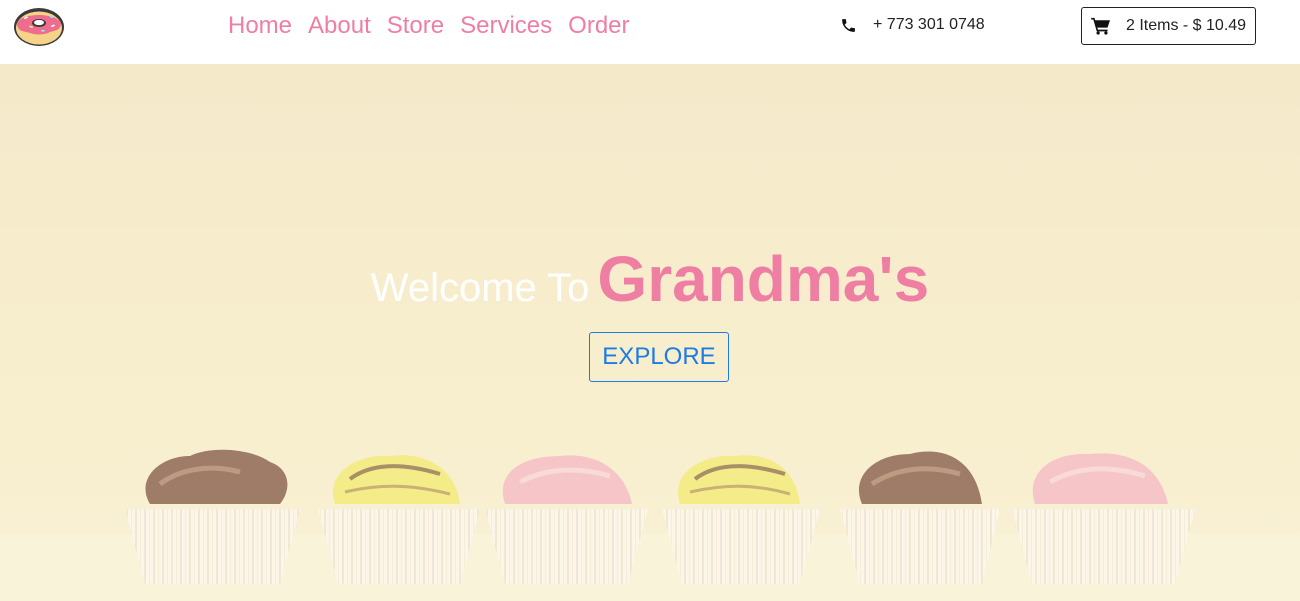 This screenshot has height=601, width=1300. Describe the element at coordinates (1186, 25) in the screenshot. I see `cart-summary: 2 Items - $ 10.49` at that location.